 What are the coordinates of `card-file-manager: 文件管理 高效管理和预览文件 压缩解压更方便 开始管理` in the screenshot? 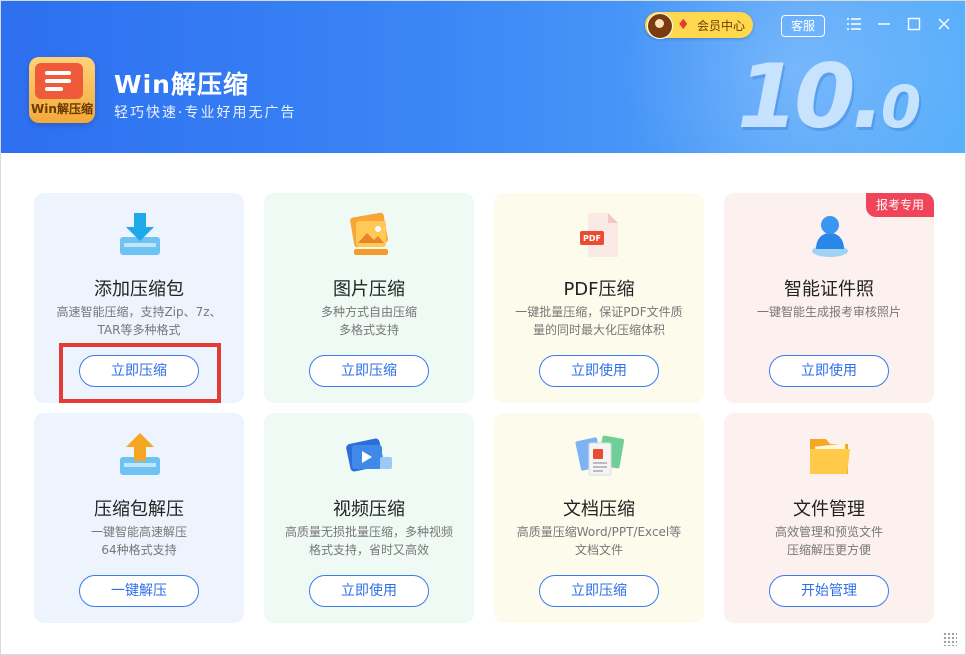 It's located at (829, 518).